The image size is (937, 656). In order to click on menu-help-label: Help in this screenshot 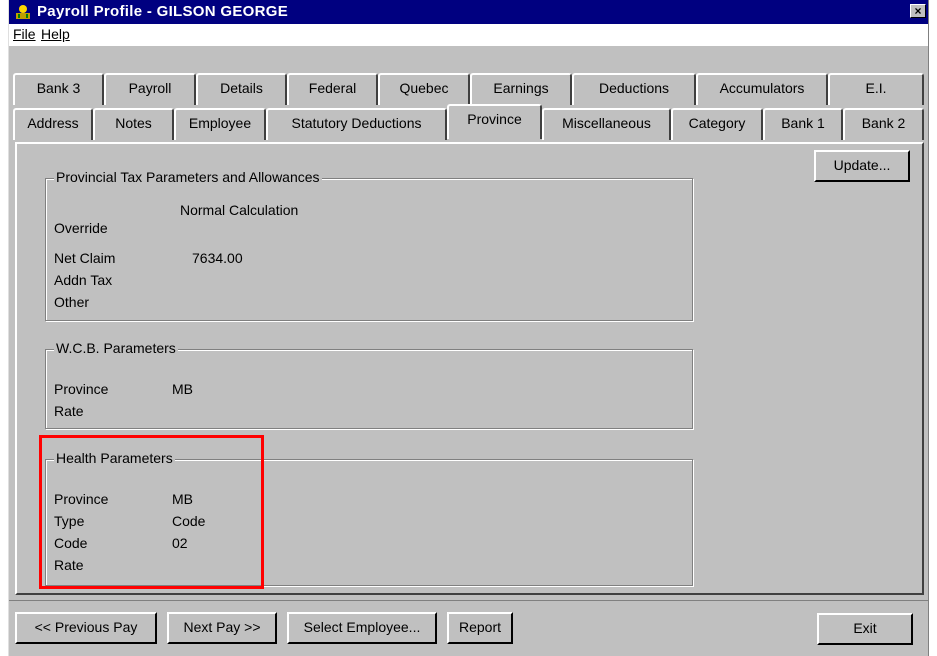, I will do `click(55, 34)`.